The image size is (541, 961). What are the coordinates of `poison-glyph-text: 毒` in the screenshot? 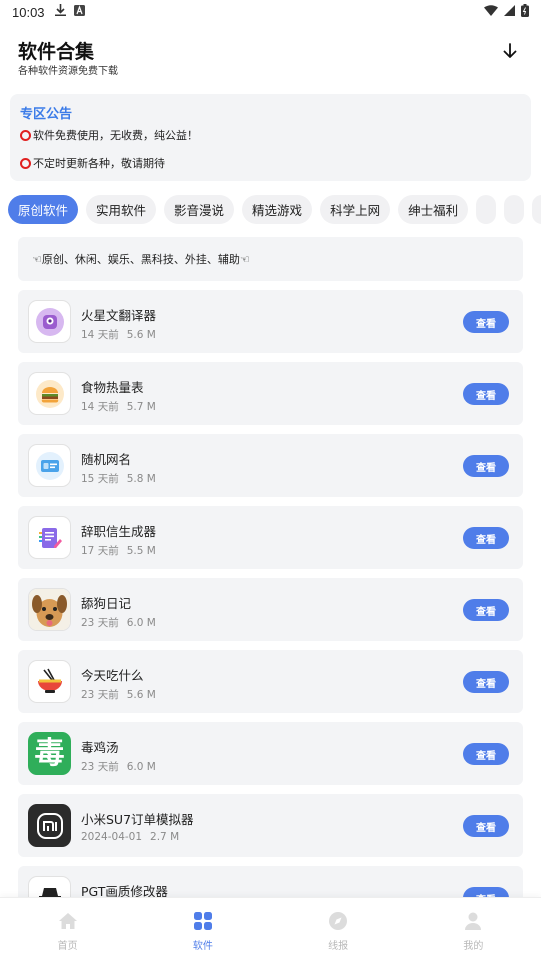 It's located at (49, 753).